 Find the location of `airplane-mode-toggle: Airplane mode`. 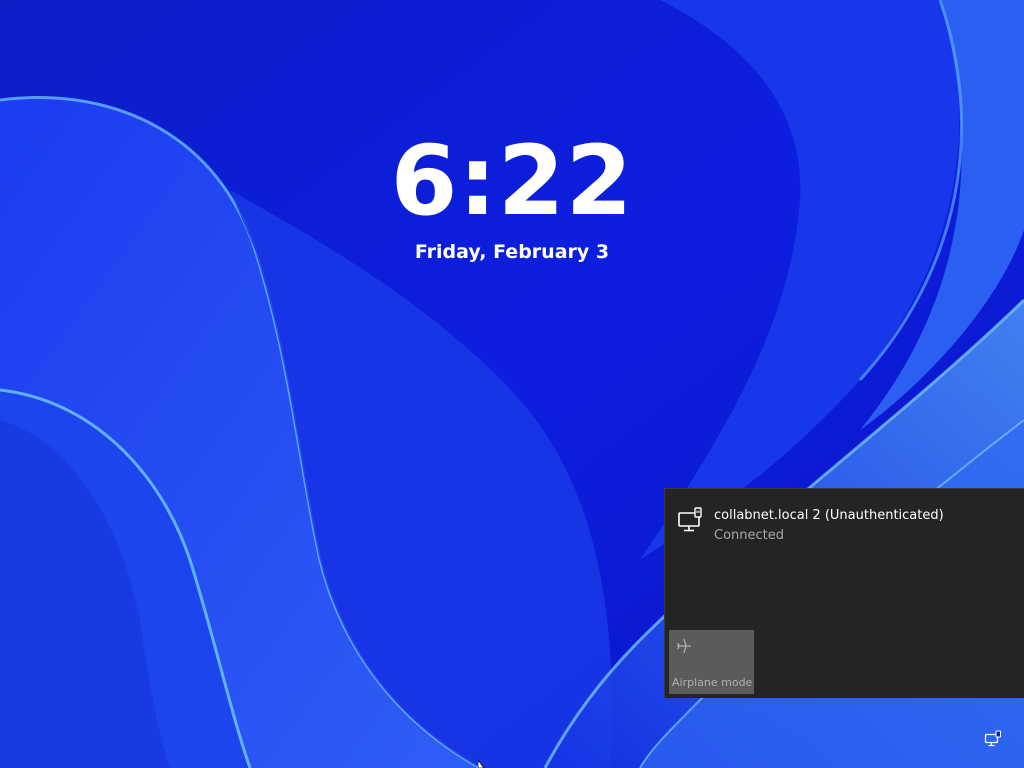

airplane-mode-toggle: Airplane mode is located at coordinates (711, 662).